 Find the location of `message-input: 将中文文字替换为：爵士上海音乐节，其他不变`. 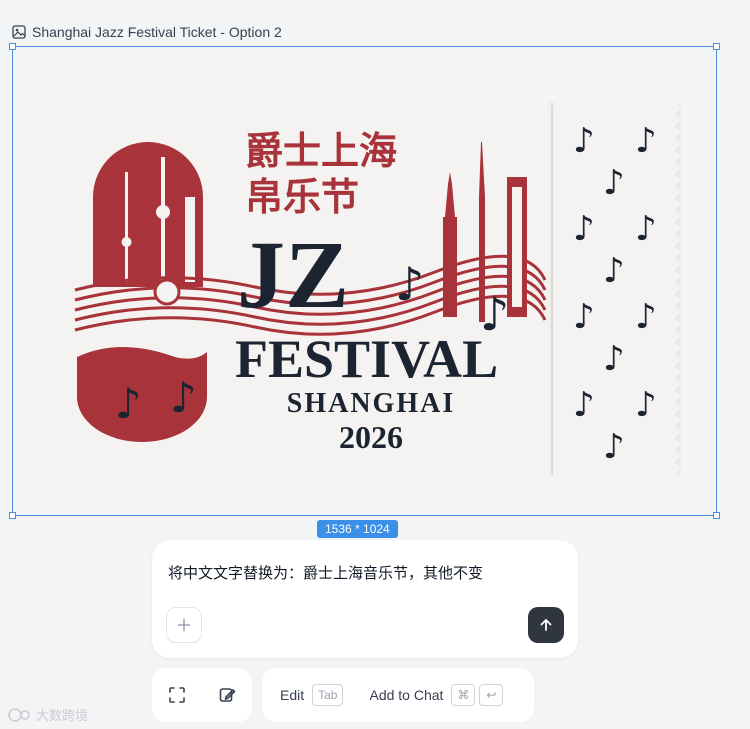

message-input: 将中文文字替换为：爵士上海音乐节，其他不变 is located at coordinates (325, 572).